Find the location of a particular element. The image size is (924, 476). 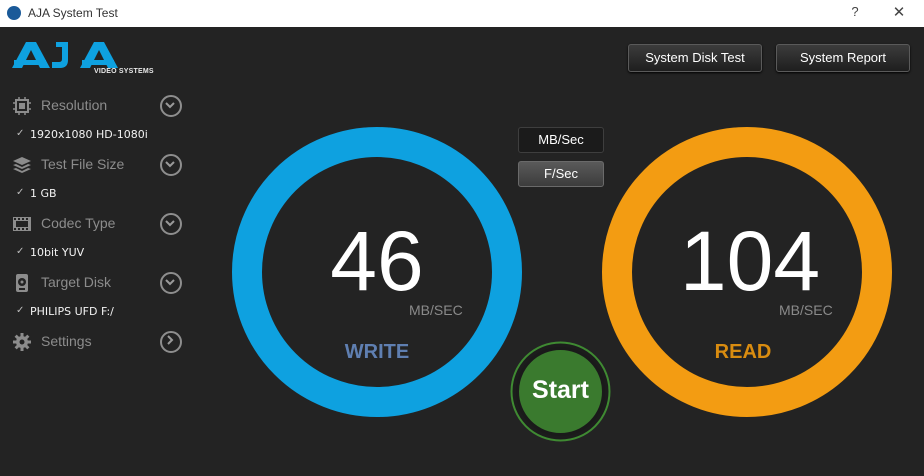

read-value: 104 is located at coordinates (750, 261).